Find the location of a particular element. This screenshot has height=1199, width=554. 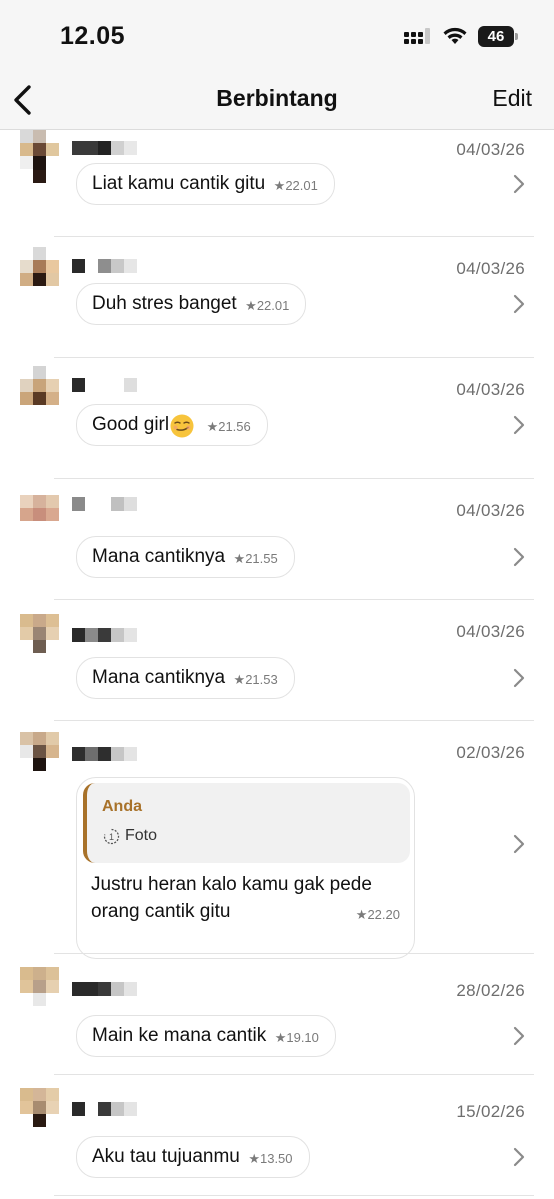

view-once-photo-icon: 1 is located at coordinates (111, 836).